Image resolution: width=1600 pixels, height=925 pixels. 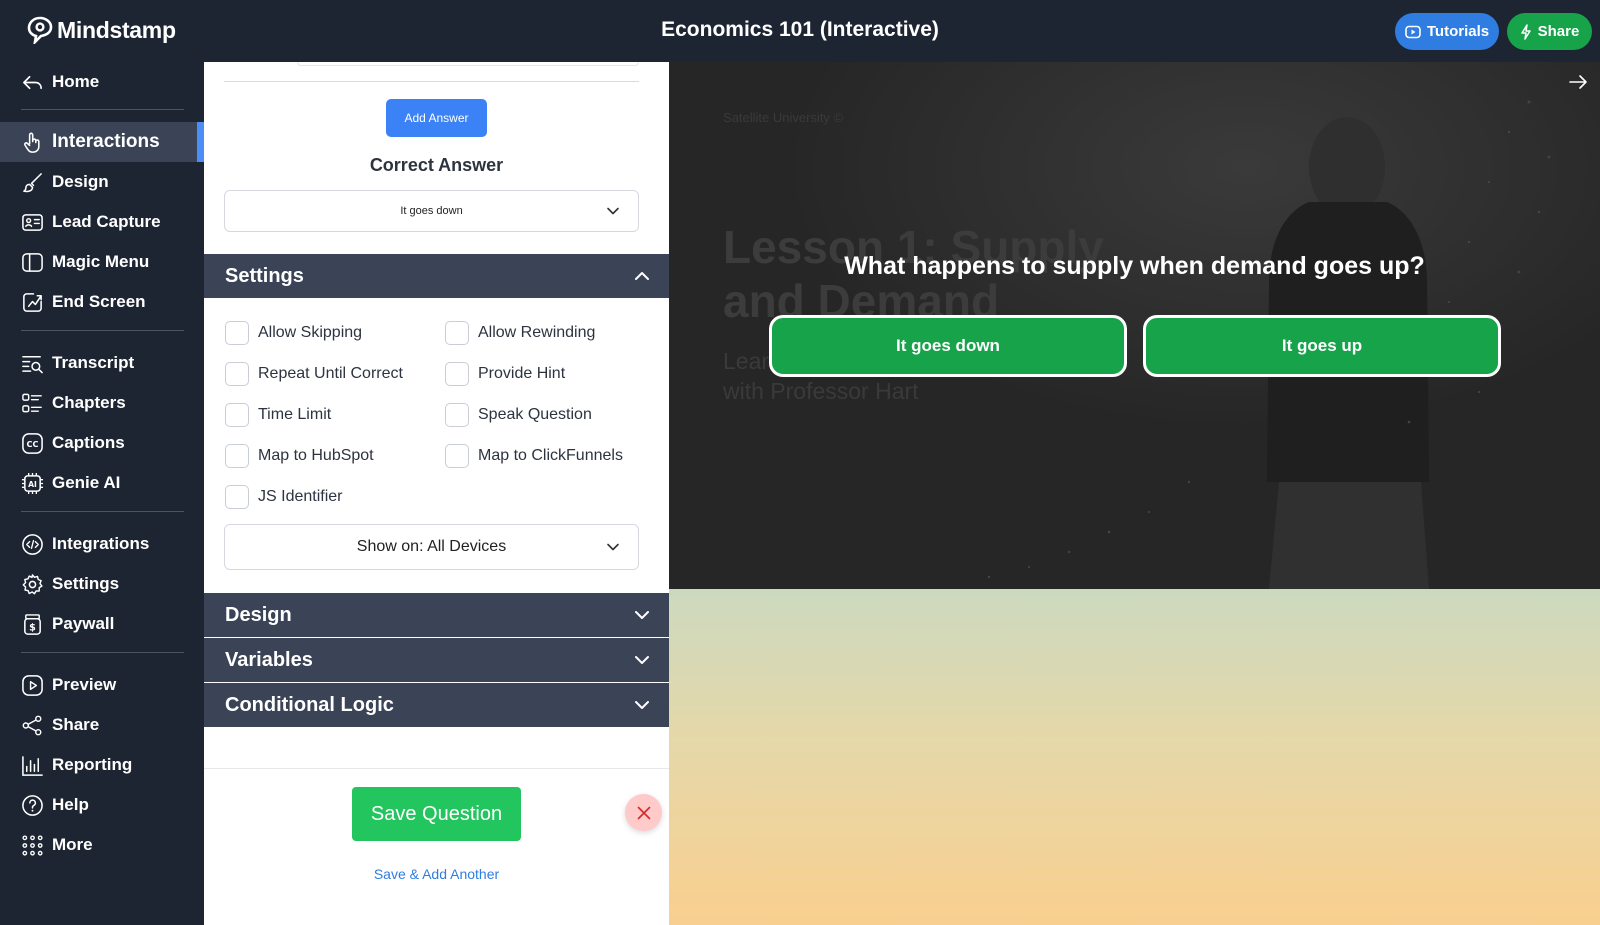 What do you see at coordinates (32, 766) in the screenshot?
I see `bar-chart-icon` at bounding box center [32, 766].